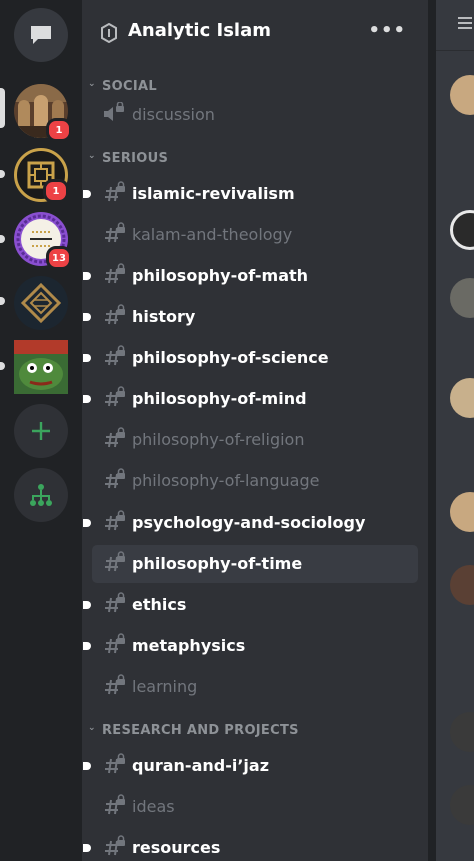 The image size is (474, 861). Describe the element at coordinates (41, 175) in the screenshot. I see `server-icon-calligraphy: 1` at that location.